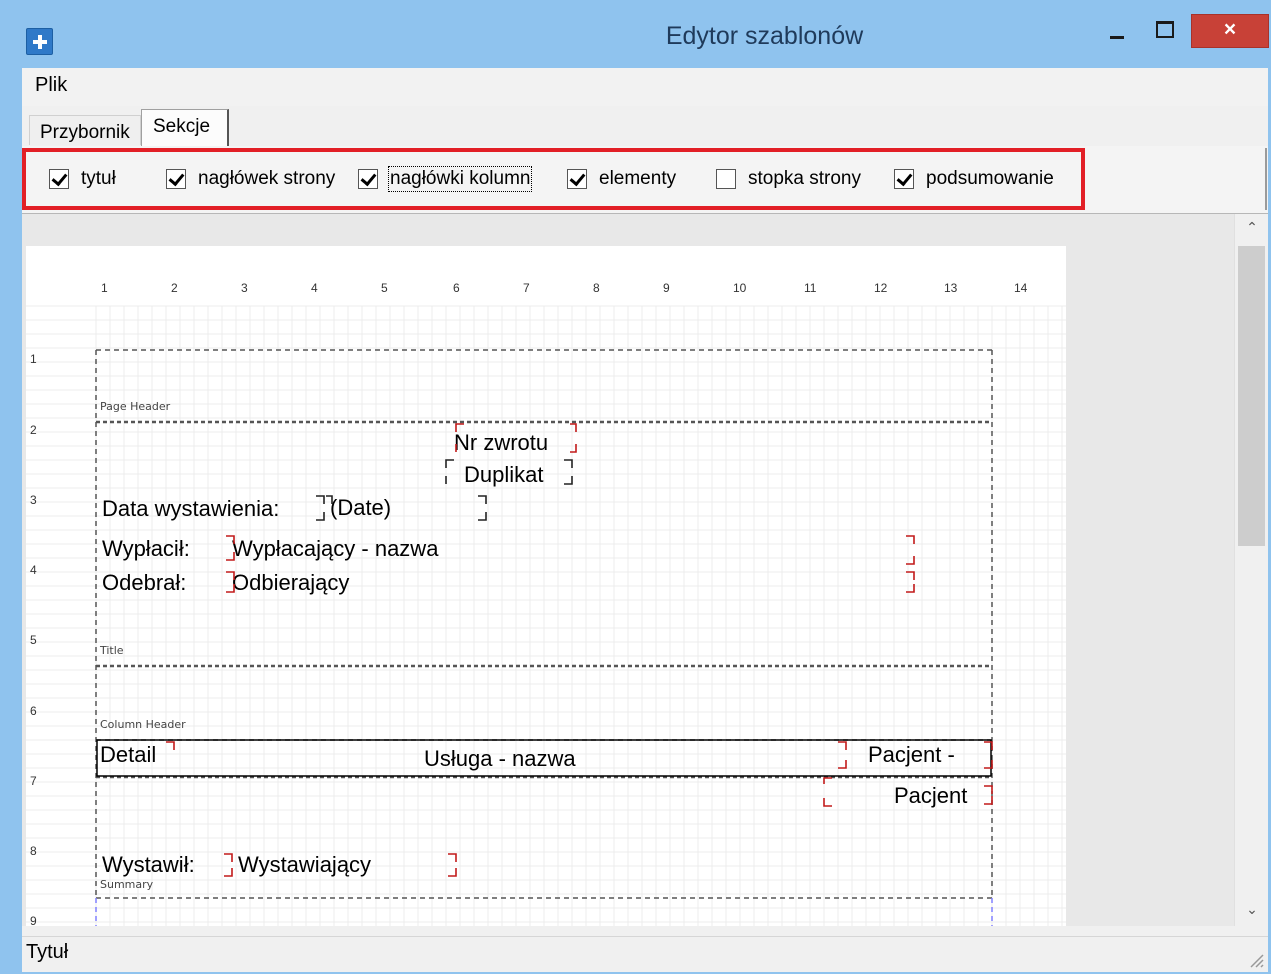  I want to click on ruler-col-label: 4, so click(314, 288).